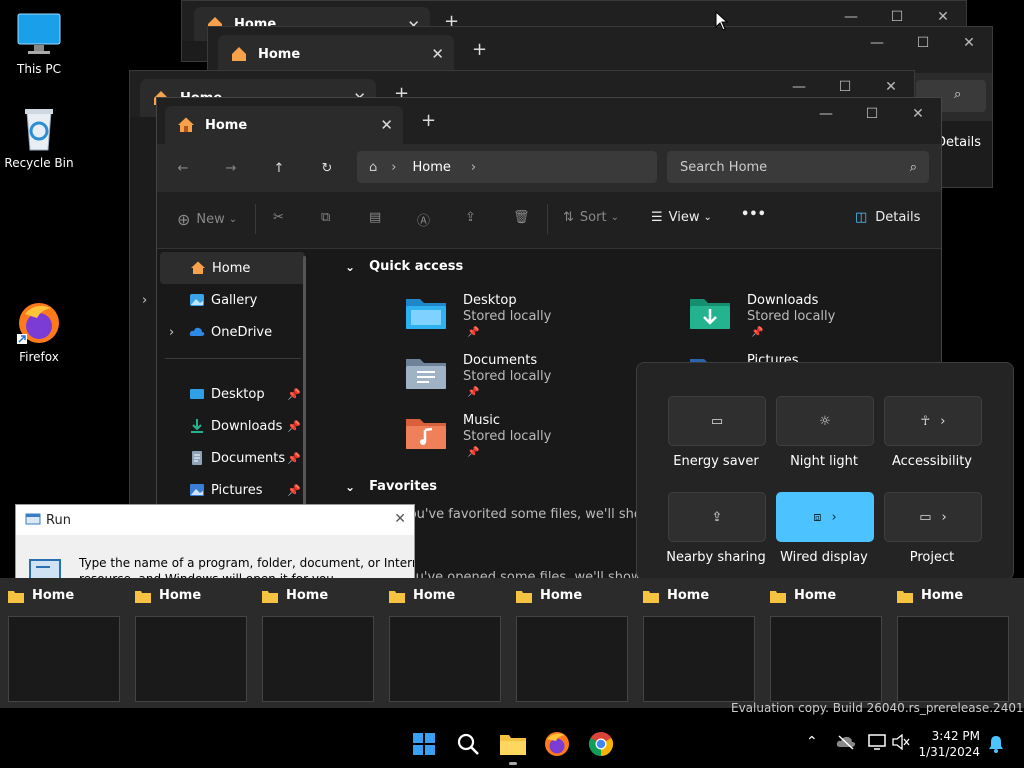 This screenshot has height=768, width=1024. I want to click on desktop-icon-firefox: Firefox, so click(39, 332).